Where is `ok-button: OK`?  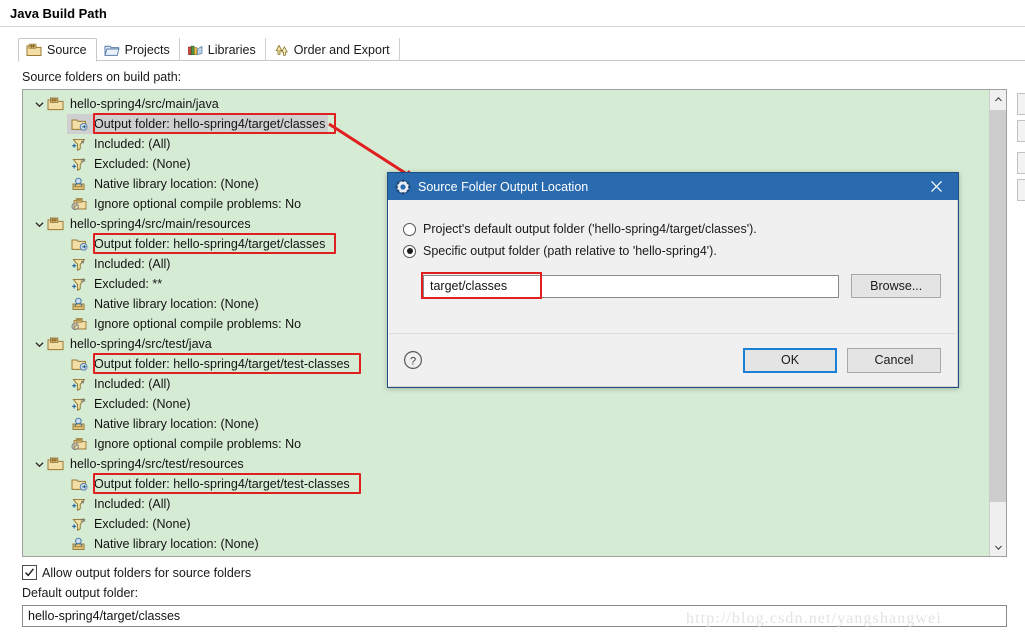 ok-button: OK is located at coordinates (790, 360).